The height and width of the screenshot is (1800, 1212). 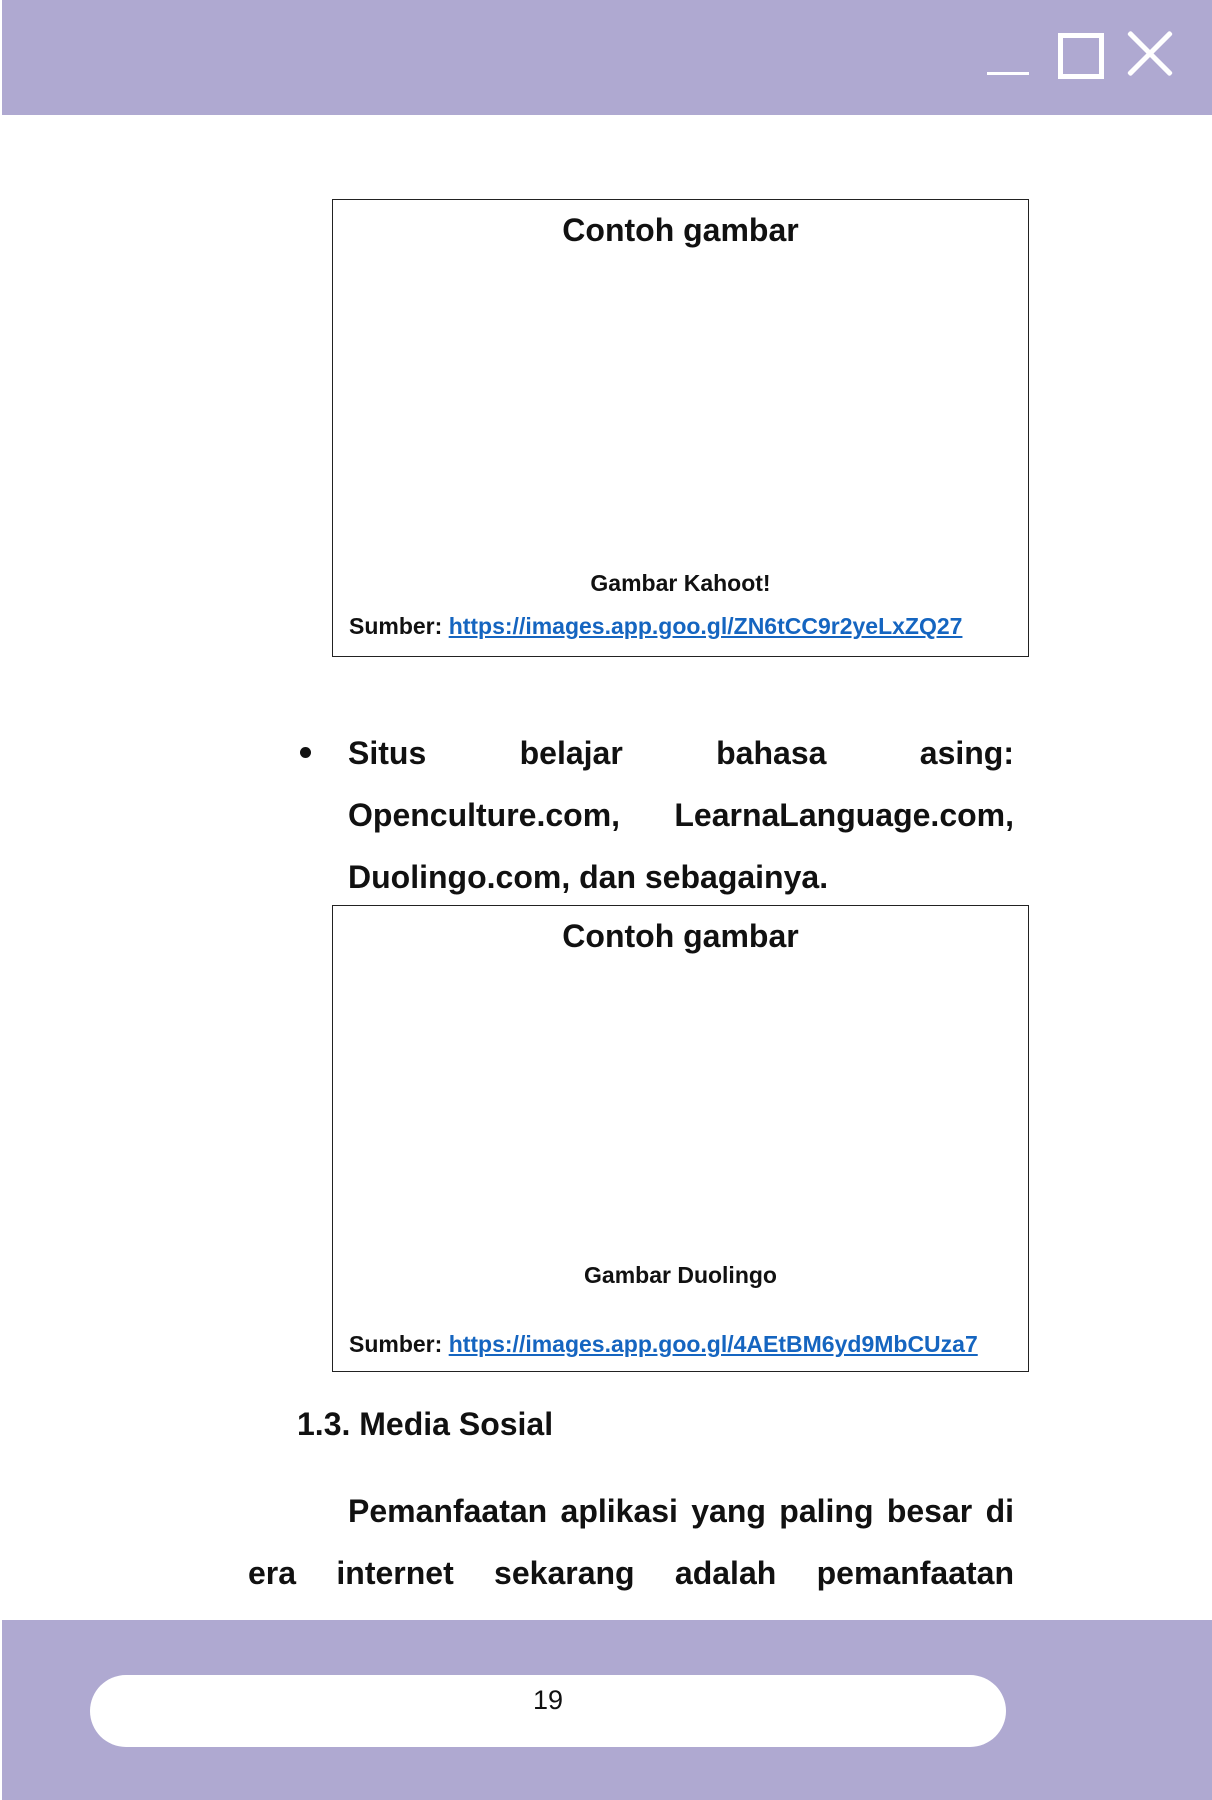 I want to click on page-number-pill: 19, so click(x=548, y=1711).